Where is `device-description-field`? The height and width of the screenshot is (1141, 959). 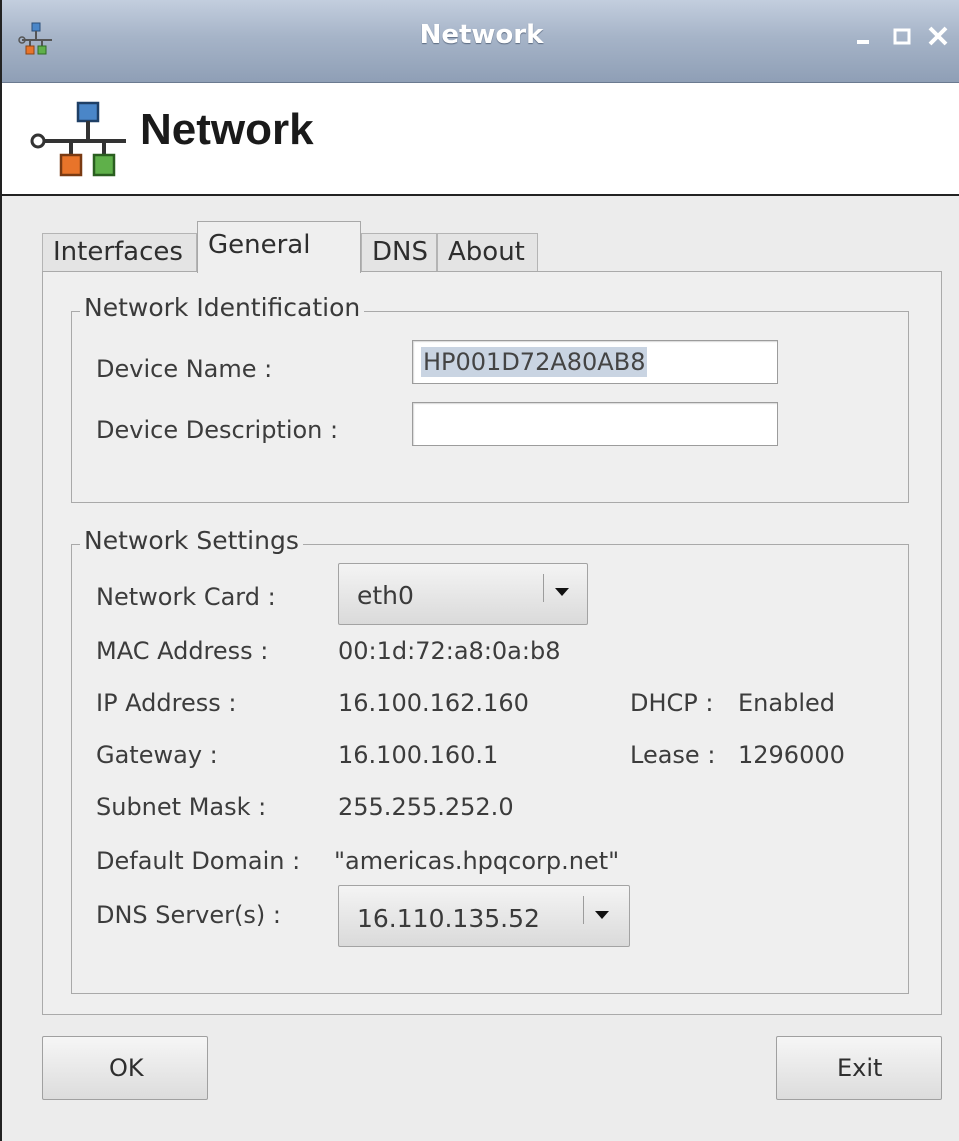
device-description-field is located at coordinates (595, 424).